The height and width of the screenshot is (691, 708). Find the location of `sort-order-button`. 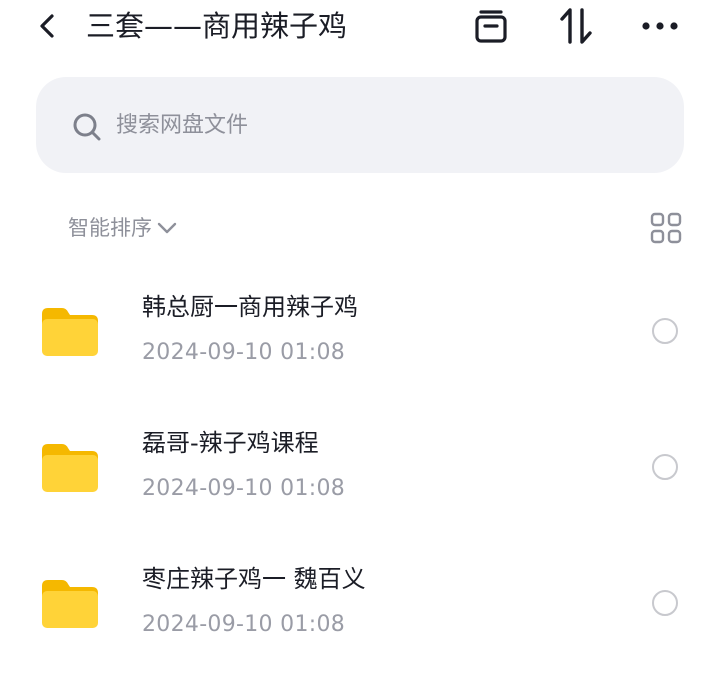

sort-order-button is located at coordinates (576, 26).